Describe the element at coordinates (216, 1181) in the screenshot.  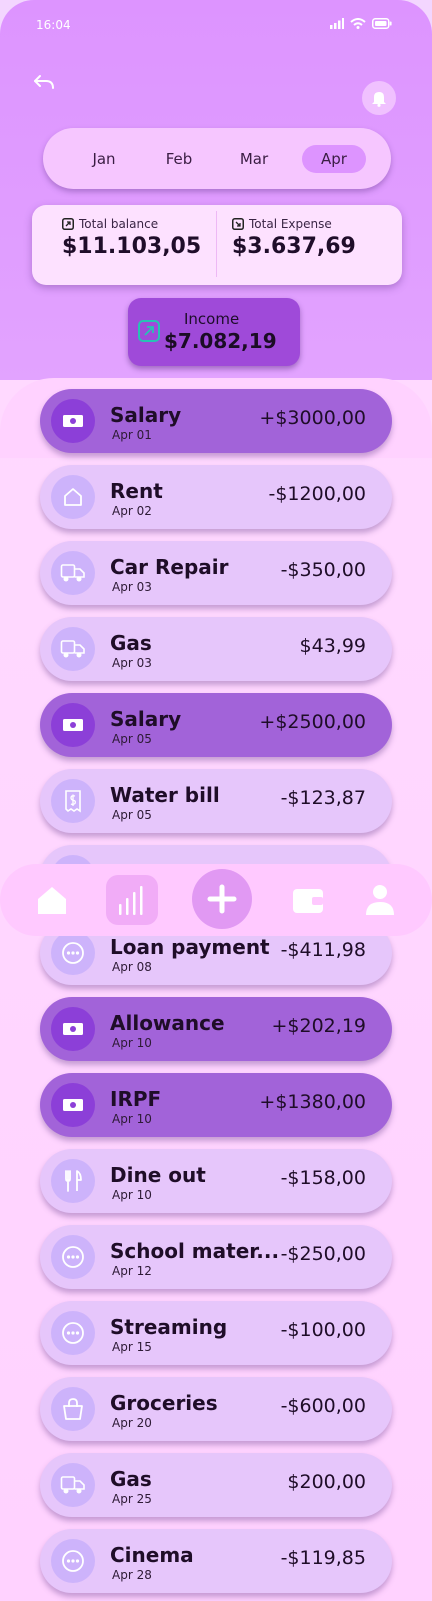
I see `transaction-row: Dine out Apr 10 -$158,00` at that location.